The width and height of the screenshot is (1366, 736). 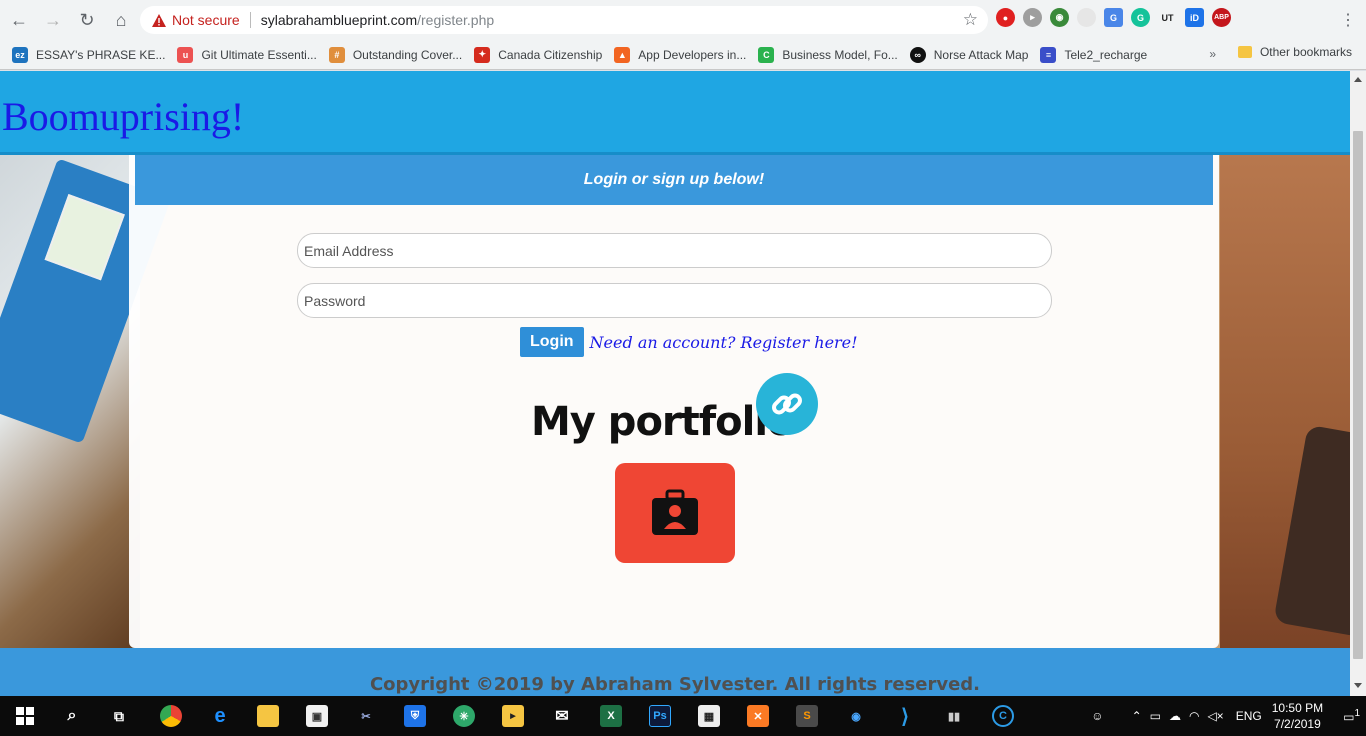 I want to click on ez-icon: ez, so click(x=20, y=54).